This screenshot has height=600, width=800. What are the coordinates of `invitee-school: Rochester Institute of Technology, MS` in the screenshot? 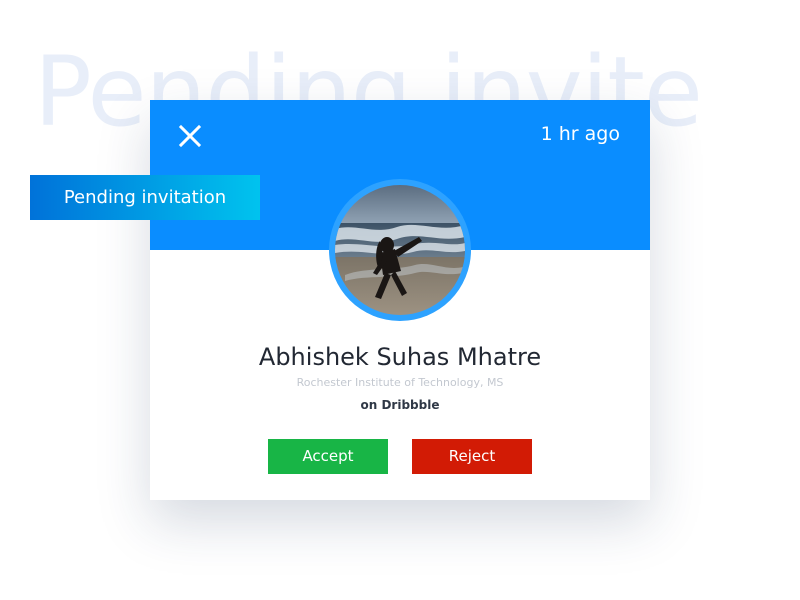 It's located at (400, 382).